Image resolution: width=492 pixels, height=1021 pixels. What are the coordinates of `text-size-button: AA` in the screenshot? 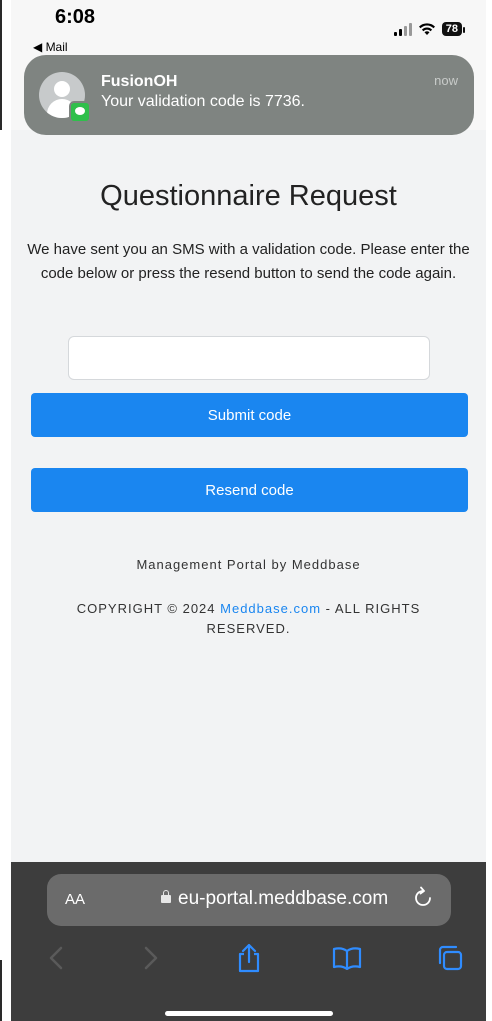 It's located at (75, 899).